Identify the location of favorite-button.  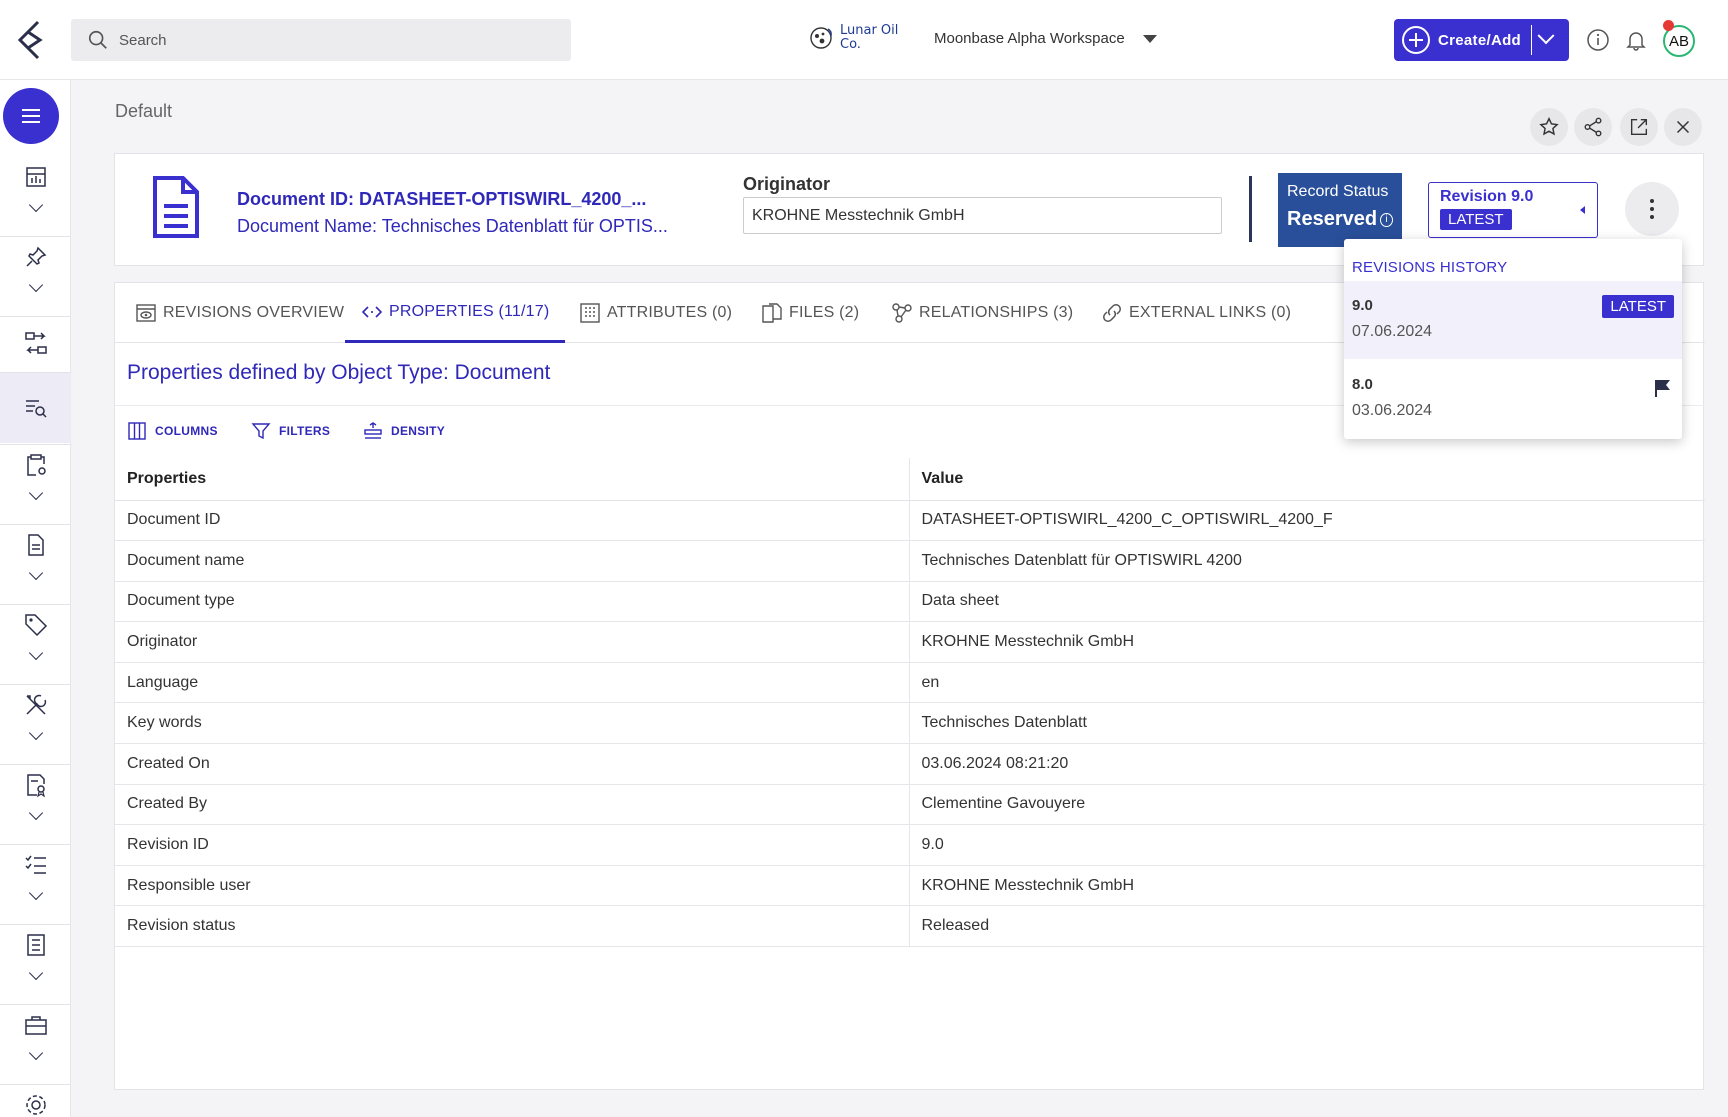
(1549, 127).